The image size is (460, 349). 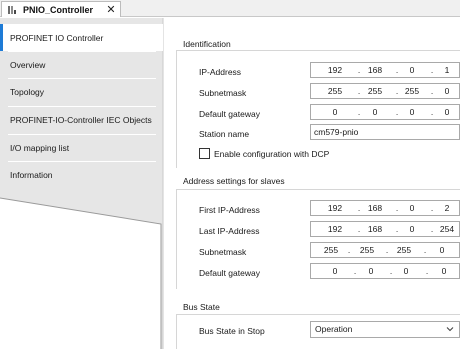 What do you see at coordinates (229, 231) in the screenshot?
I see `last-ip-label: Last IP-Address` at bounding box center [229, 231].